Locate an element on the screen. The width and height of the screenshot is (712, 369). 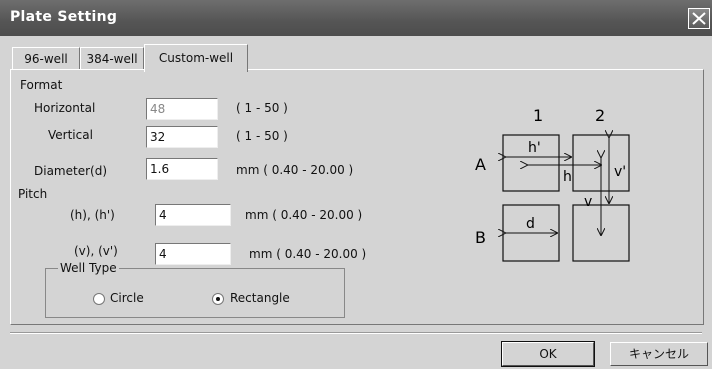
title-bar: Plate Setting is located at coordinates (356, 18).